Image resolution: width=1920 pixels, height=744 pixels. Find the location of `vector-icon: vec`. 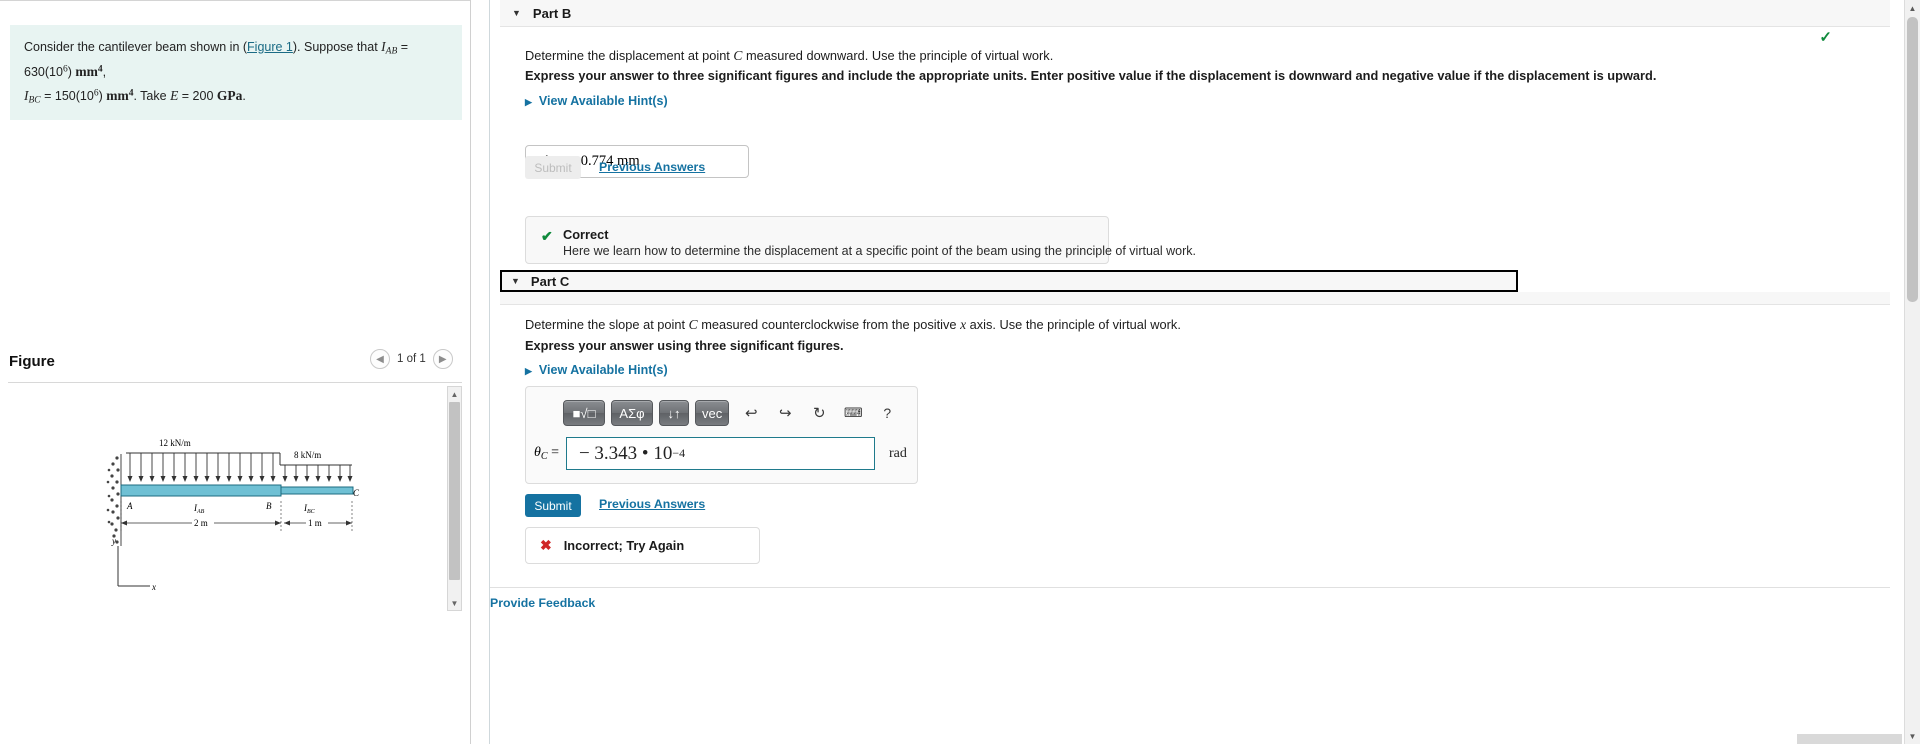

vector-icon: vec is located at coordinates (712, 413).